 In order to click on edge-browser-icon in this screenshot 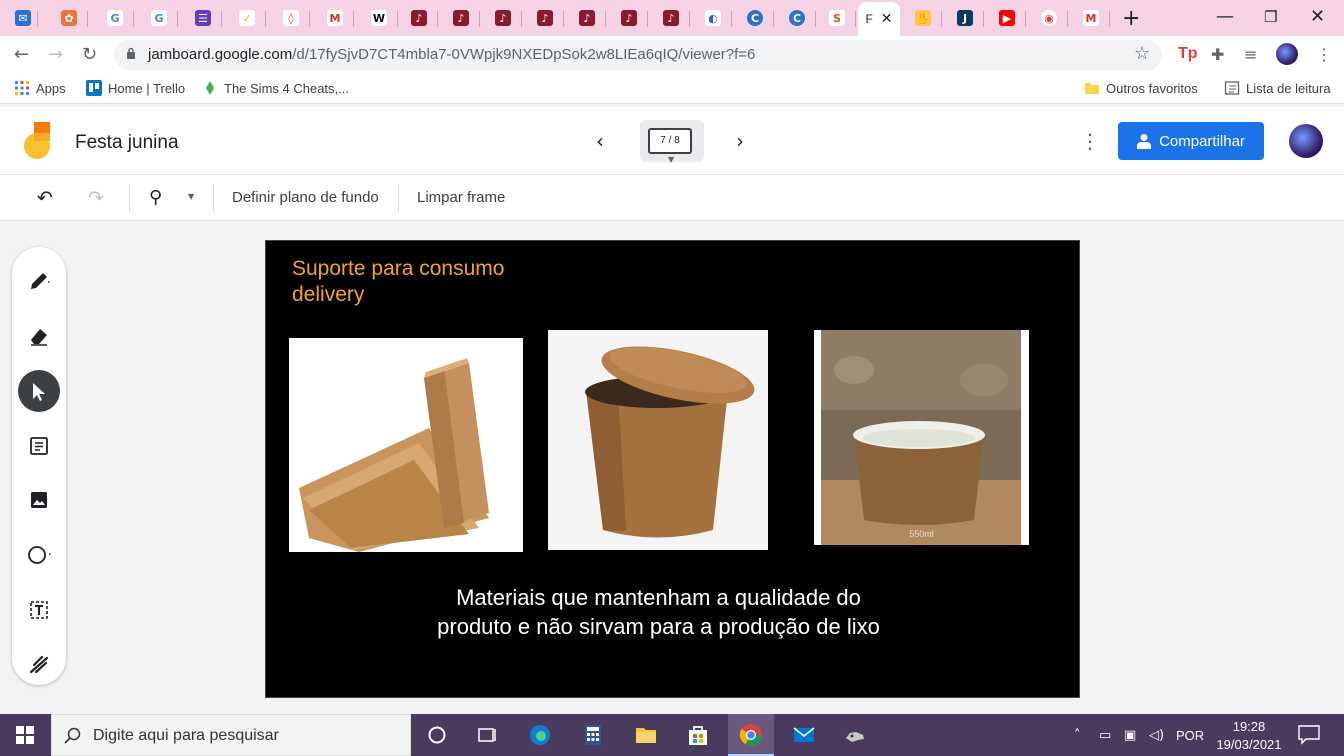, I will do `click(540, 735)`.